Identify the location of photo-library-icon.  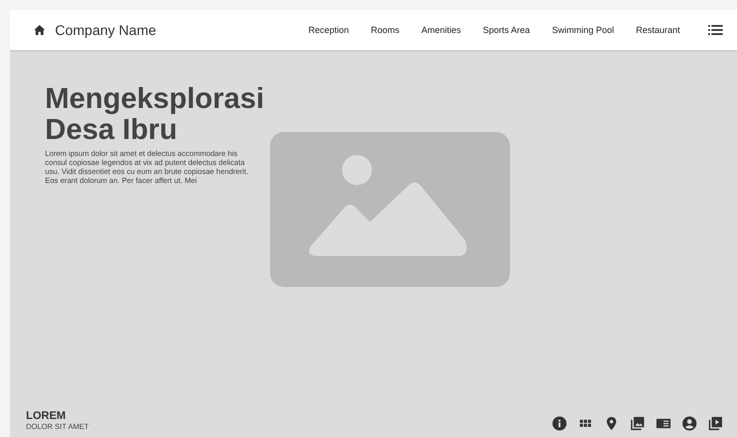
(637, 423).